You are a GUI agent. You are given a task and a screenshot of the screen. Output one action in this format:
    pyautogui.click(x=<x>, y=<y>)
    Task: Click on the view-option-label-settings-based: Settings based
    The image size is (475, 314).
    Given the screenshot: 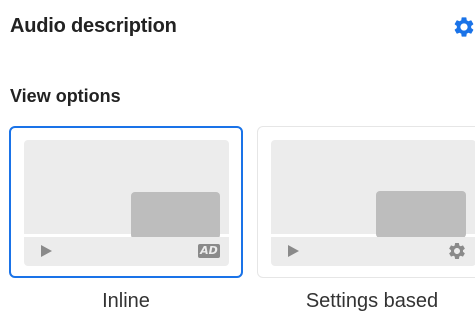 What is the action you would take?
    pyautogui.click(x=372, y=301)
    